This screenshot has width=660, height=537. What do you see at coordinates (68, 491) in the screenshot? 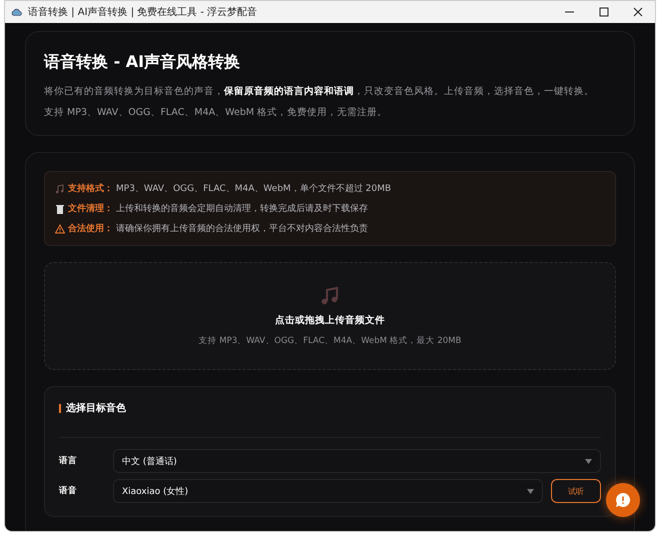
I see `field-label: 语音` at bounding box center [68, 491].